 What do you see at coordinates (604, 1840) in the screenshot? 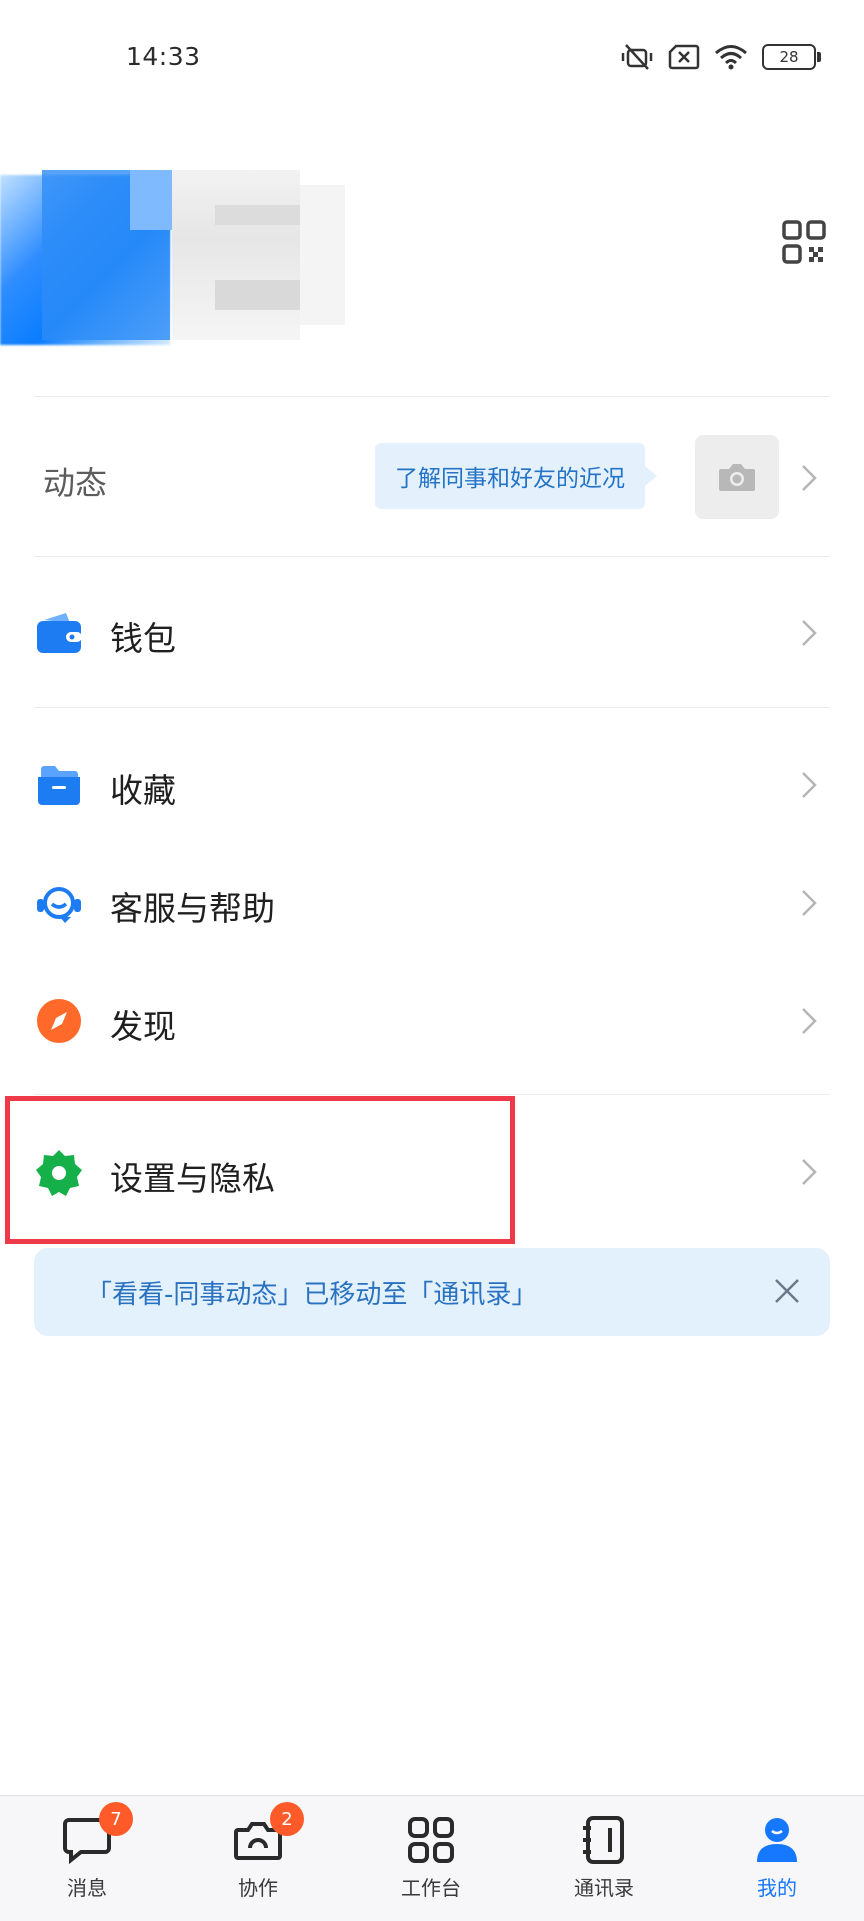
I see `contacts-book-icon` at bounding box center [604, 1840].